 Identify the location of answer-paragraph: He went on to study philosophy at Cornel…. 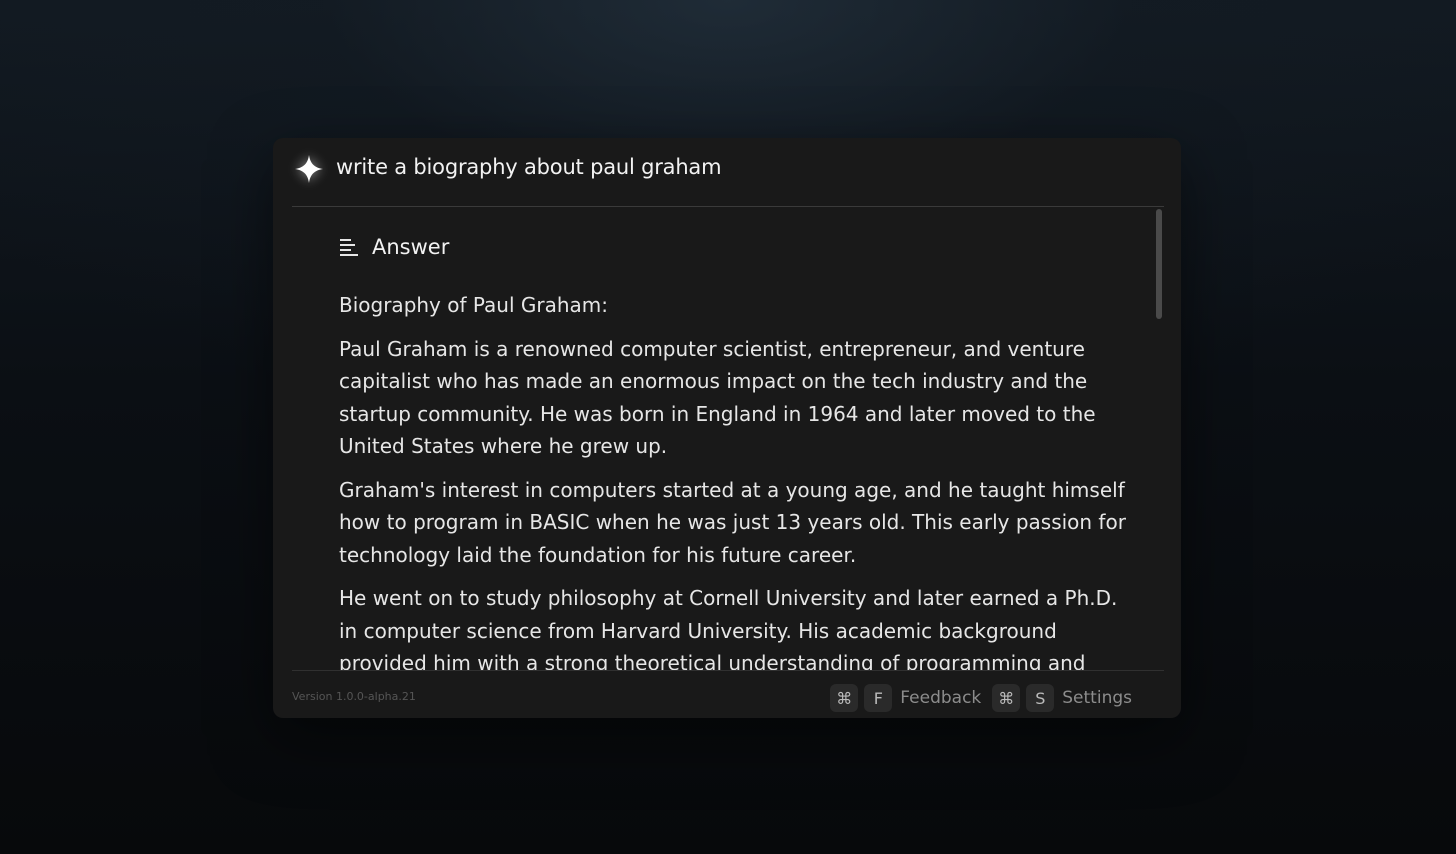
(728, 628).